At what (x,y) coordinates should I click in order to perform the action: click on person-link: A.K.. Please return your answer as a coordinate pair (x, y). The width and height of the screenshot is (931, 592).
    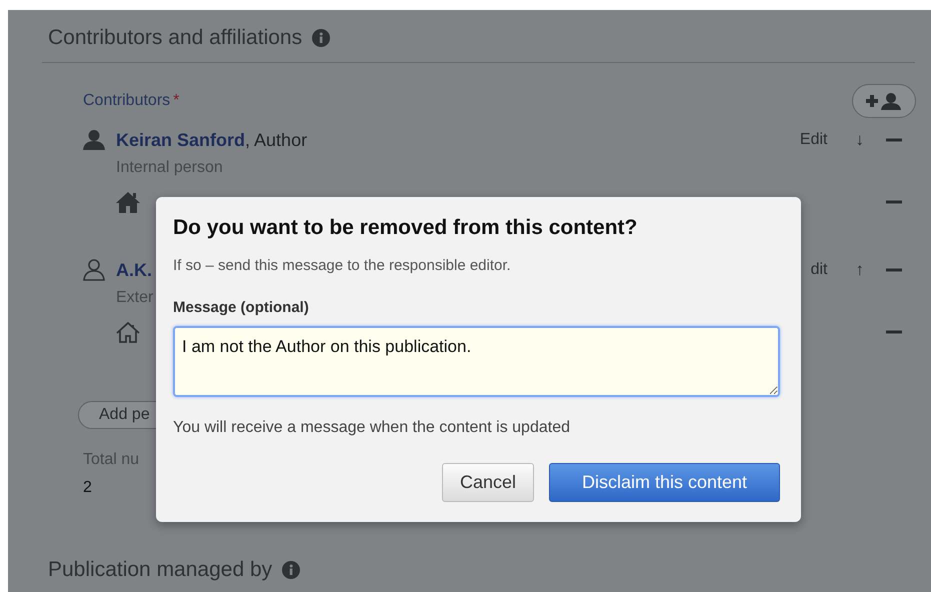
    Looking at the image, I should click on (134, 270).